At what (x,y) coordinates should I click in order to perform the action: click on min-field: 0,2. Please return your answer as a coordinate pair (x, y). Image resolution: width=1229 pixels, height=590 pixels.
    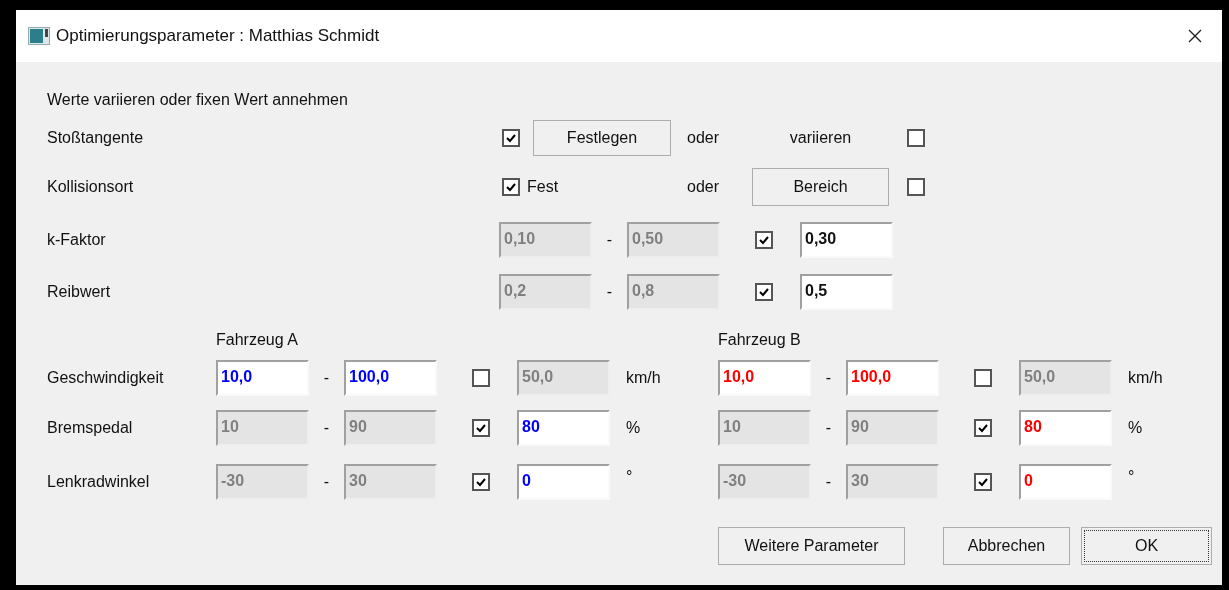
    Looking at the image, I should click on (545, 292).